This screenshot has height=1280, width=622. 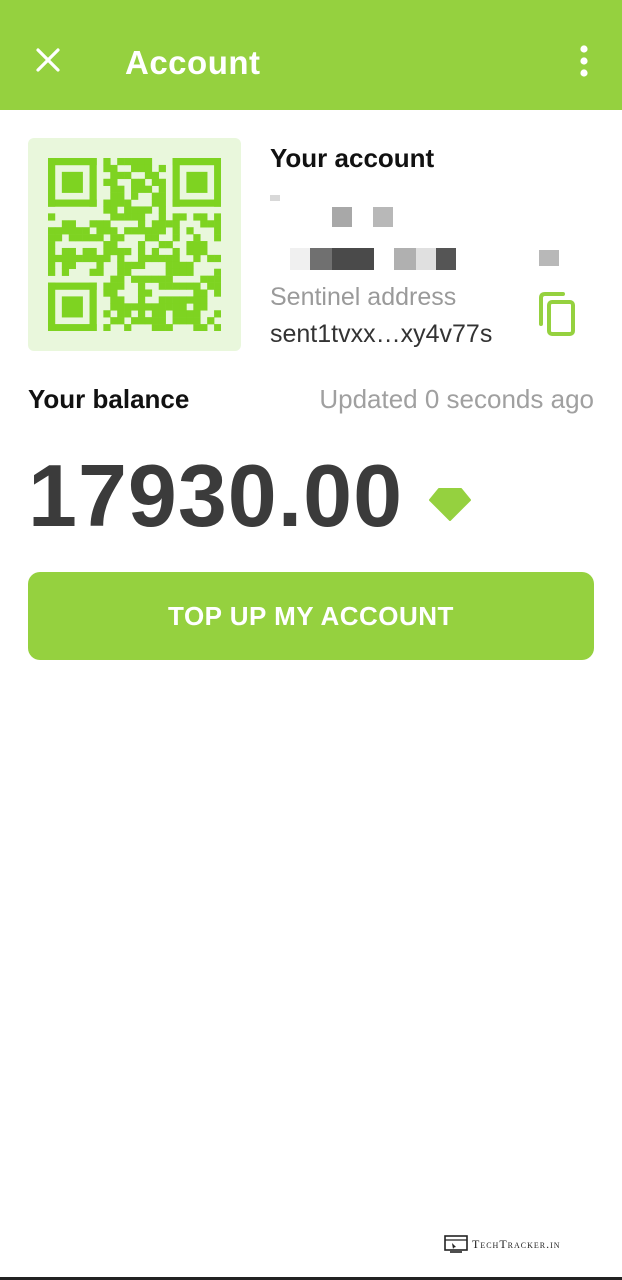 I want to click on page-title: Account, so click(x=193, y=62).